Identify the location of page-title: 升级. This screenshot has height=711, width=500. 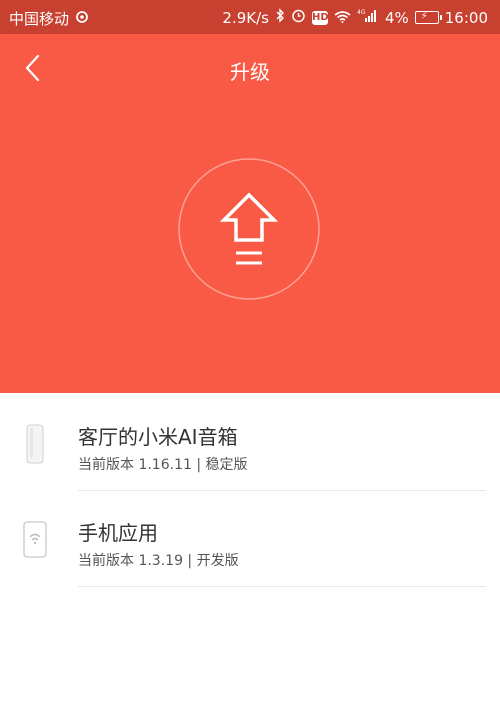
(250, 72).